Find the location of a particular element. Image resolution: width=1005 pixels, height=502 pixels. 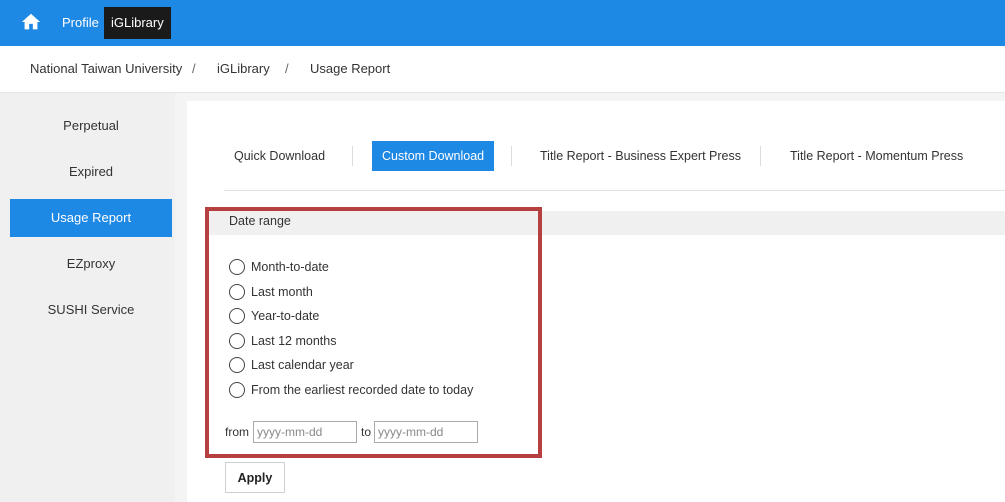

apply-button: Apply is located at coordinates (255, 477).